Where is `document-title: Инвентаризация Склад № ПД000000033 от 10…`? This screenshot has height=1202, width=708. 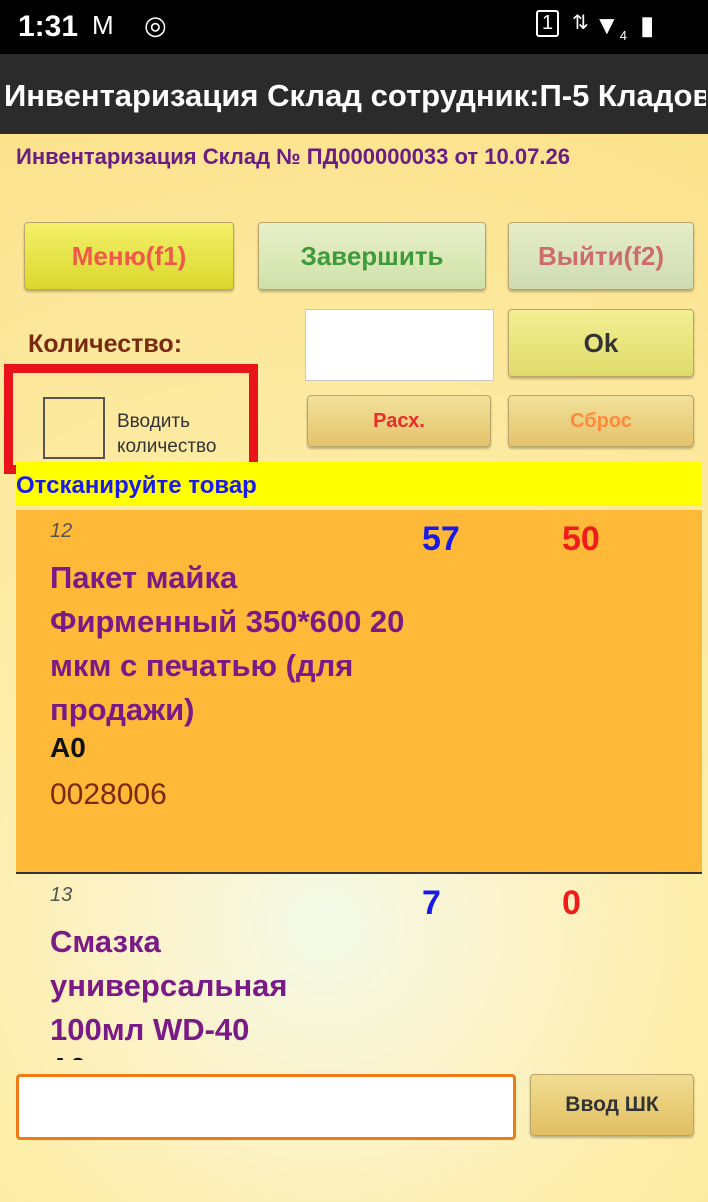
document-title: Инвентаризация Склад № ПД000000033 от 10… is located at coordinates (293, 156).